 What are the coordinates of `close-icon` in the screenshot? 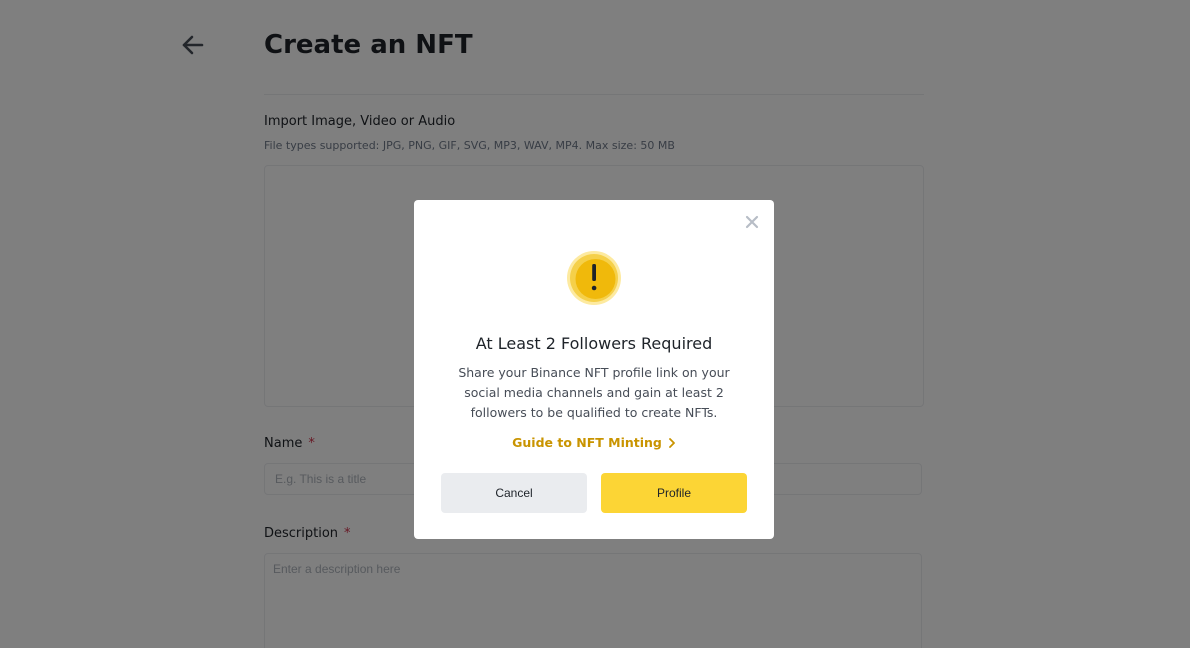 It's located at (752, 222).